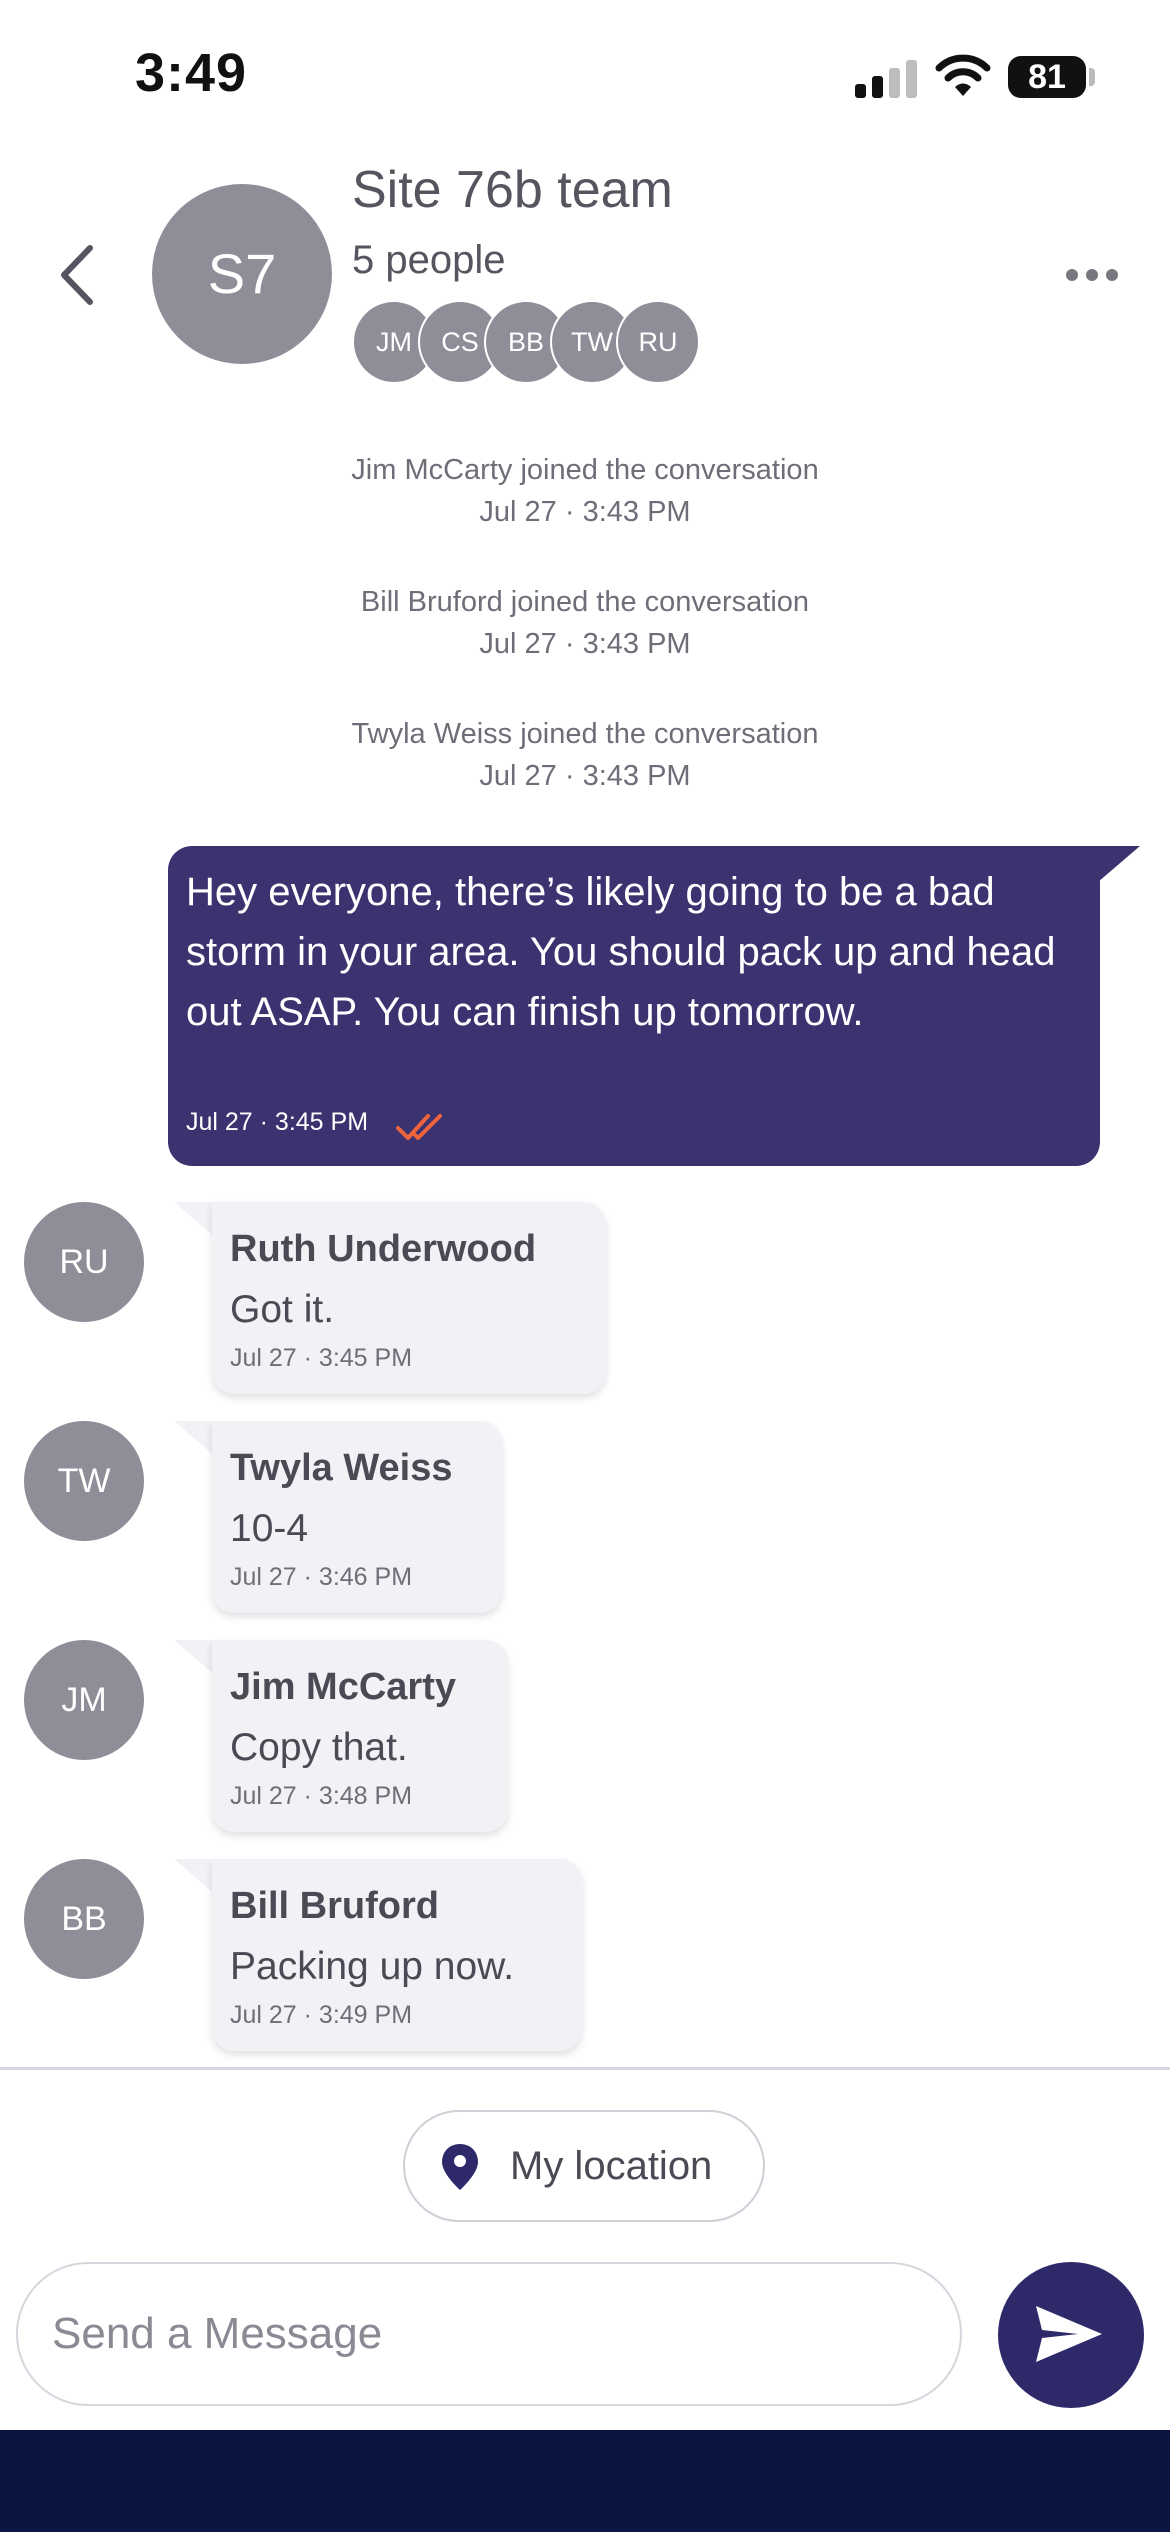 This screenshot has width=1170, height=2532. Describe the element at coordinates (321, 1577) in the screenshot. I see `message-time: Jul 27 · 3:46 PM` at that location.